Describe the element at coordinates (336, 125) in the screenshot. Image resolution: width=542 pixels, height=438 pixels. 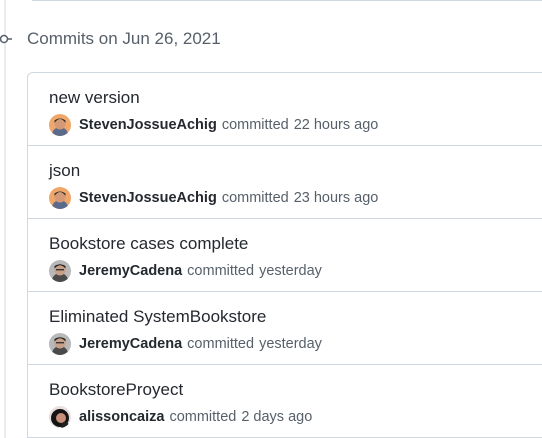
I see `commit-time: 22 hours ago` at that location.